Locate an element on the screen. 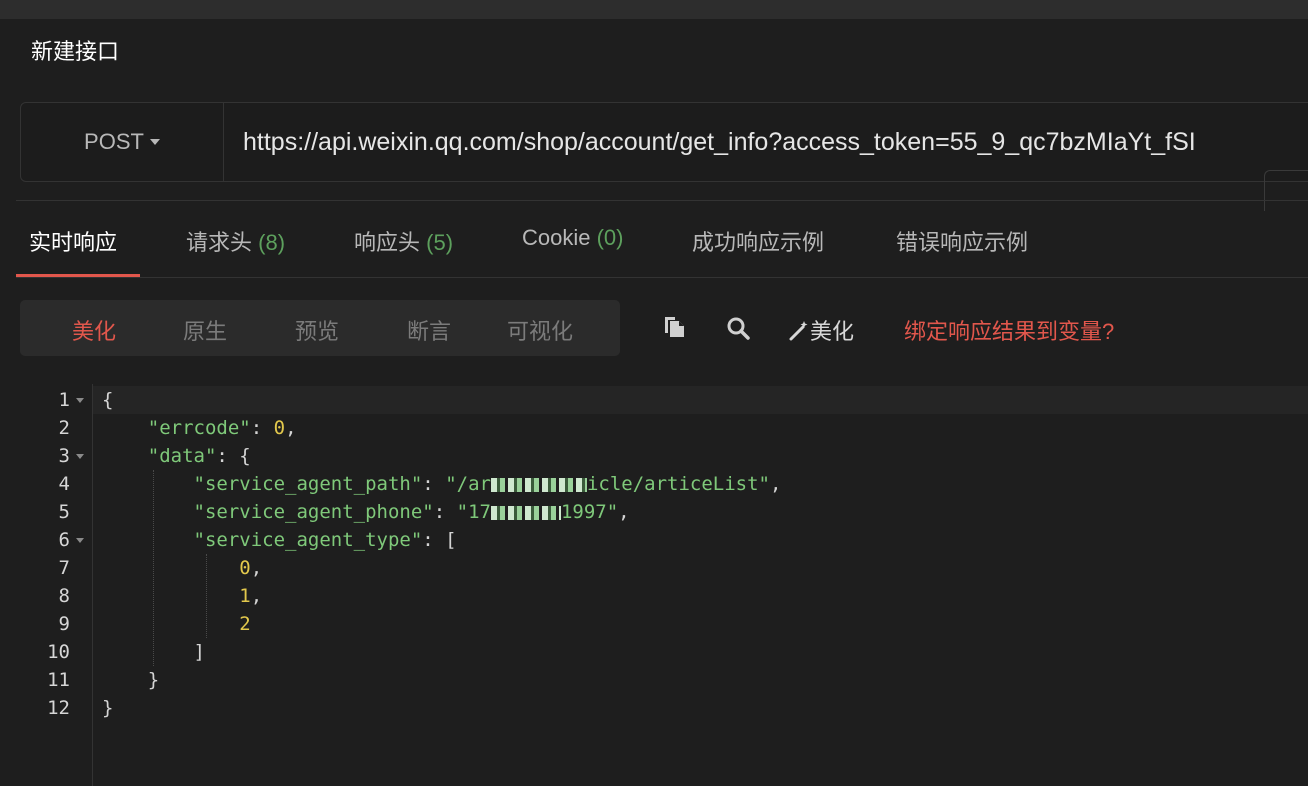 Image resolution: width=1308 pixels, height=786 pixels. beautify-tool-button: 美化 is located at coordinates (821, 330).